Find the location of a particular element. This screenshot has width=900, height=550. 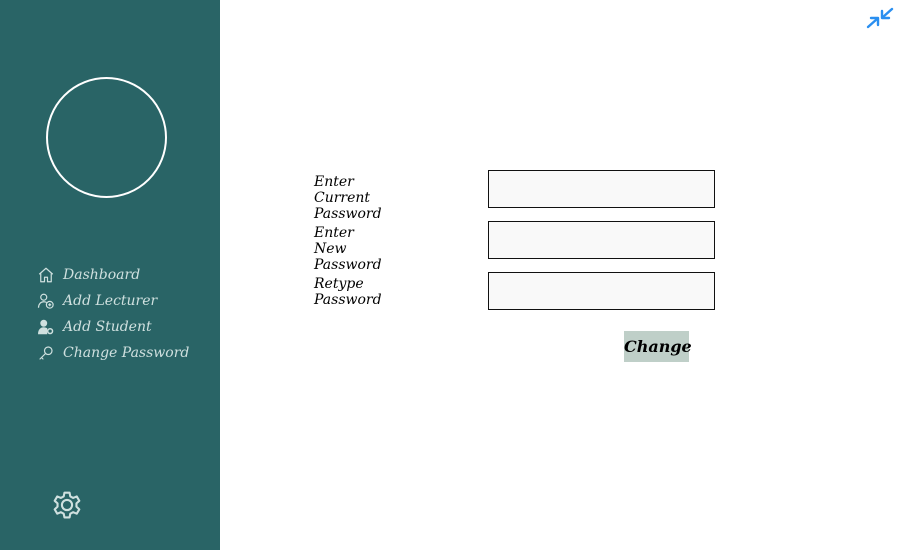

retype-password-label: Retype Password is located at coordinates (348, 292).